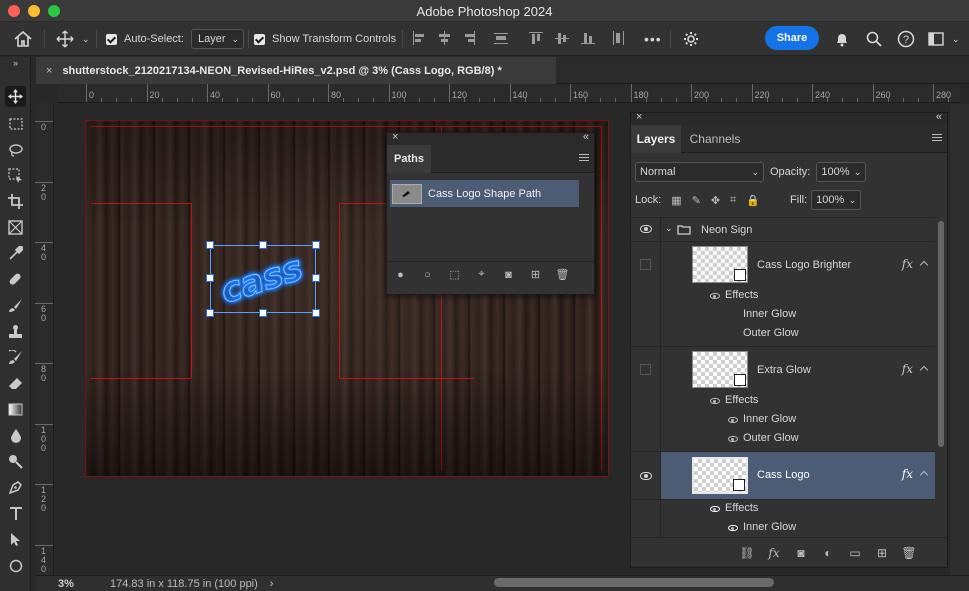 This screenshot has height=591, width=969. What do you see at coordinates (15, 357) in the screenshot?
I see `history-brush-tool-icon` at bounding box center [15, 357].